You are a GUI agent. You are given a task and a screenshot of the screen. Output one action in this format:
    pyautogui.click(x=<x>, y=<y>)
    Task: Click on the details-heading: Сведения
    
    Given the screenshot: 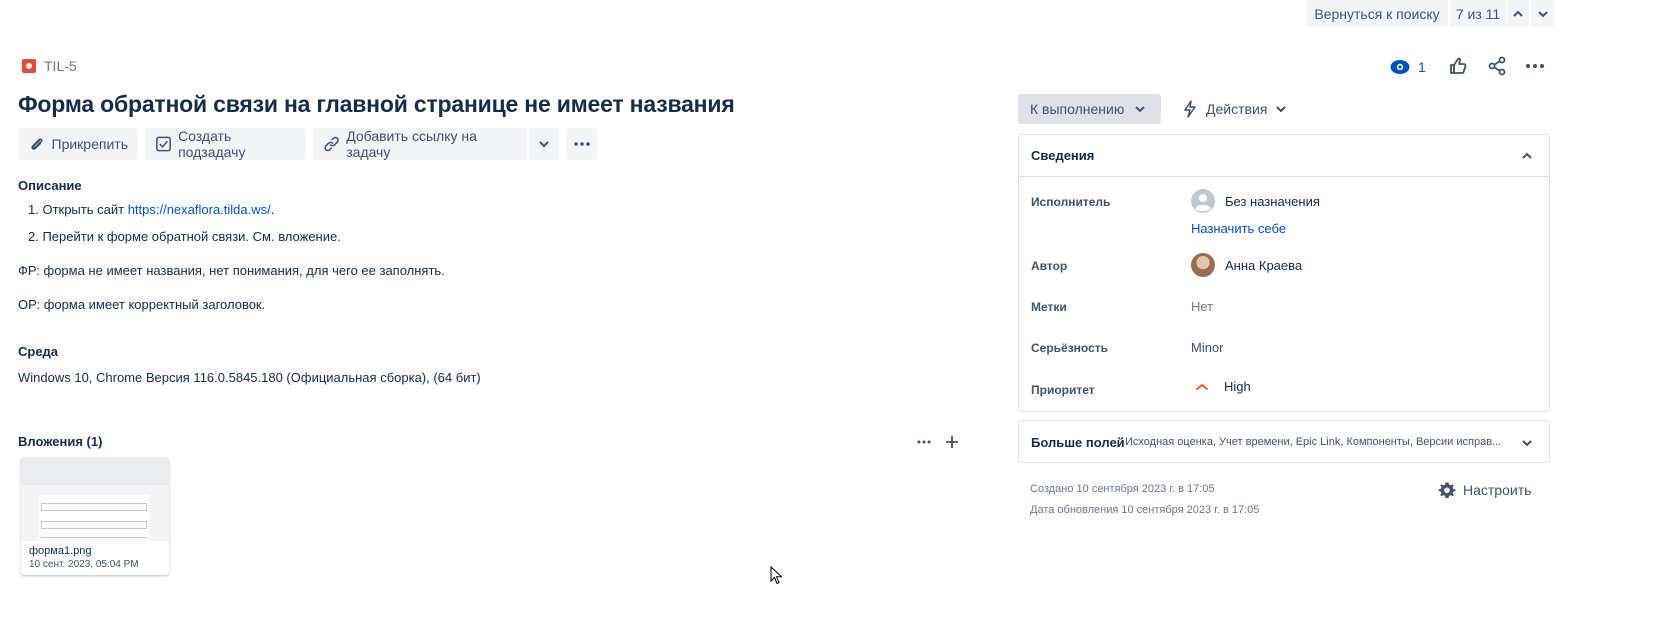 What is the action you would take?
    pyautogui.click(x=1063, y=155)
    